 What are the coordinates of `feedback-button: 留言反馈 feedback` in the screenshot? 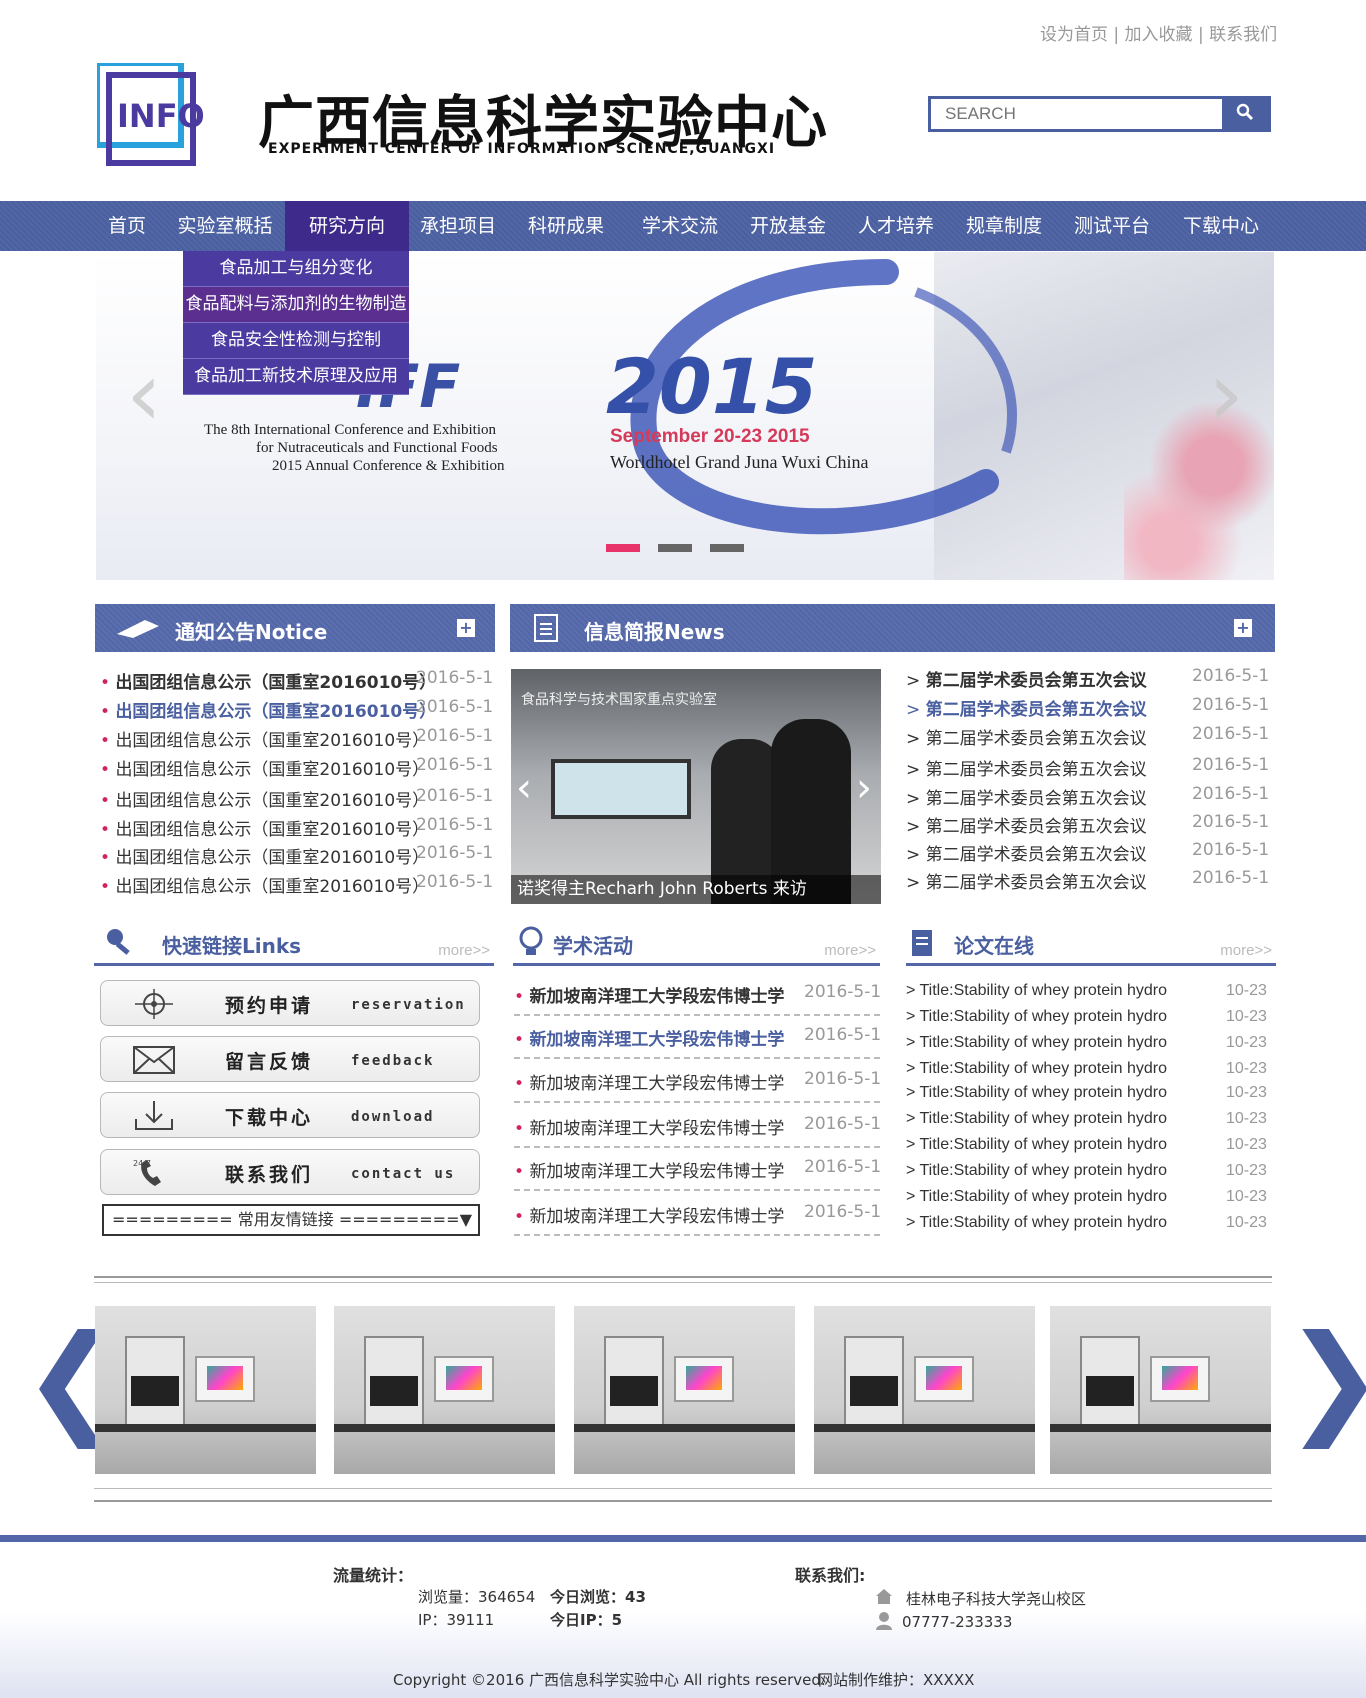 It's located at (290, 1059).